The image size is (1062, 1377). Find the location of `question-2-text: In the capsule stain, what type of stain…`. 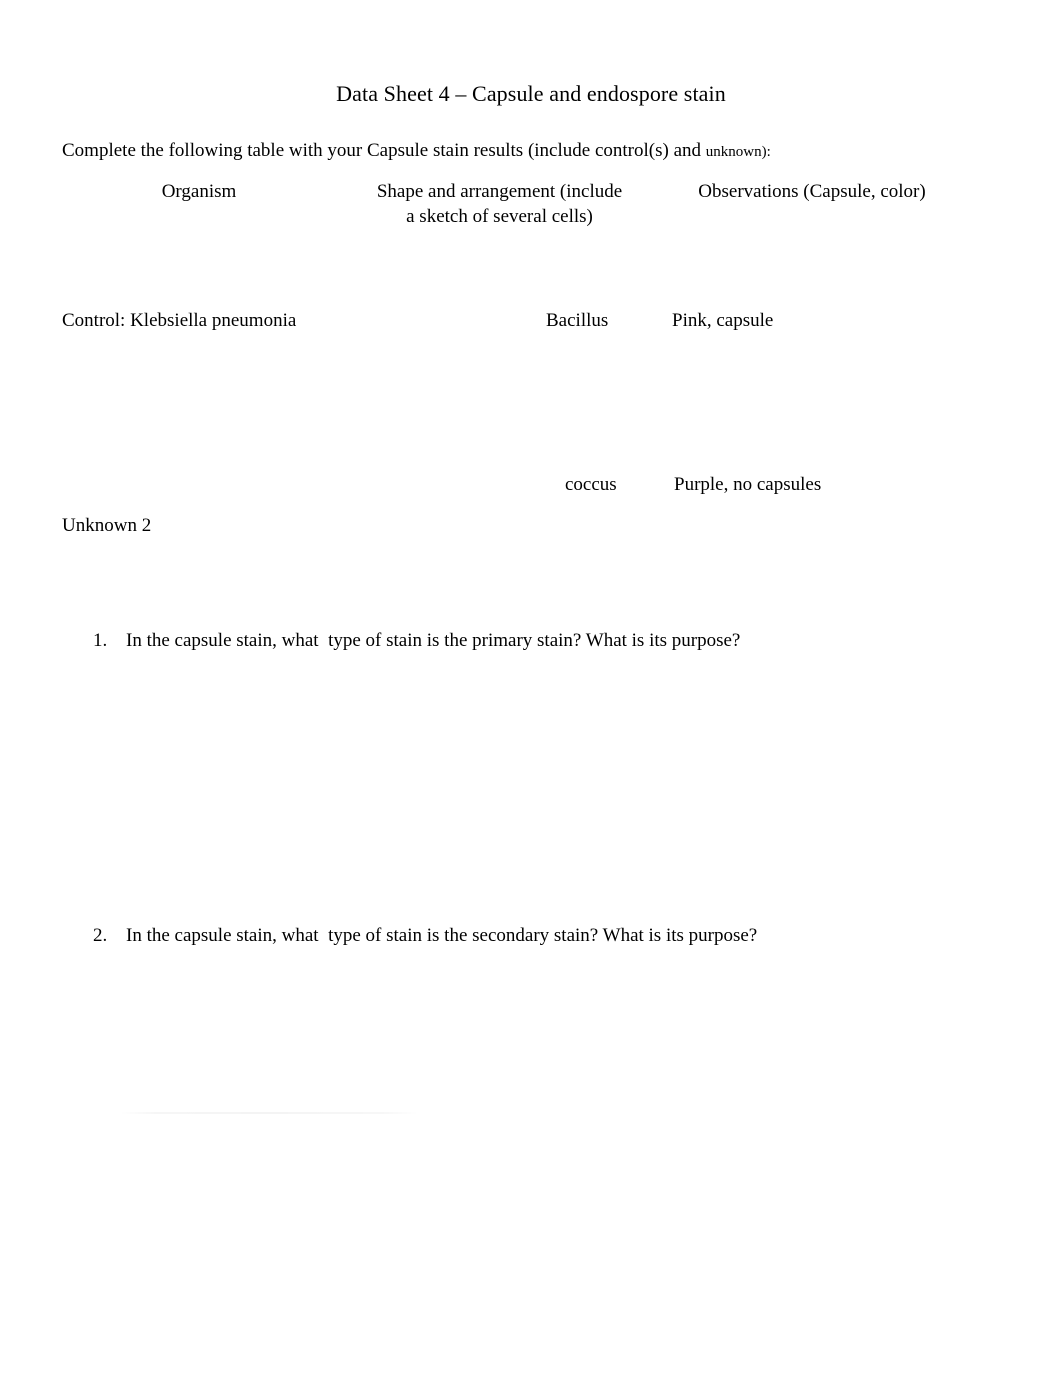

question-2-text: In the capsule stain, what type of stain… is located at coordinates (442, 935).